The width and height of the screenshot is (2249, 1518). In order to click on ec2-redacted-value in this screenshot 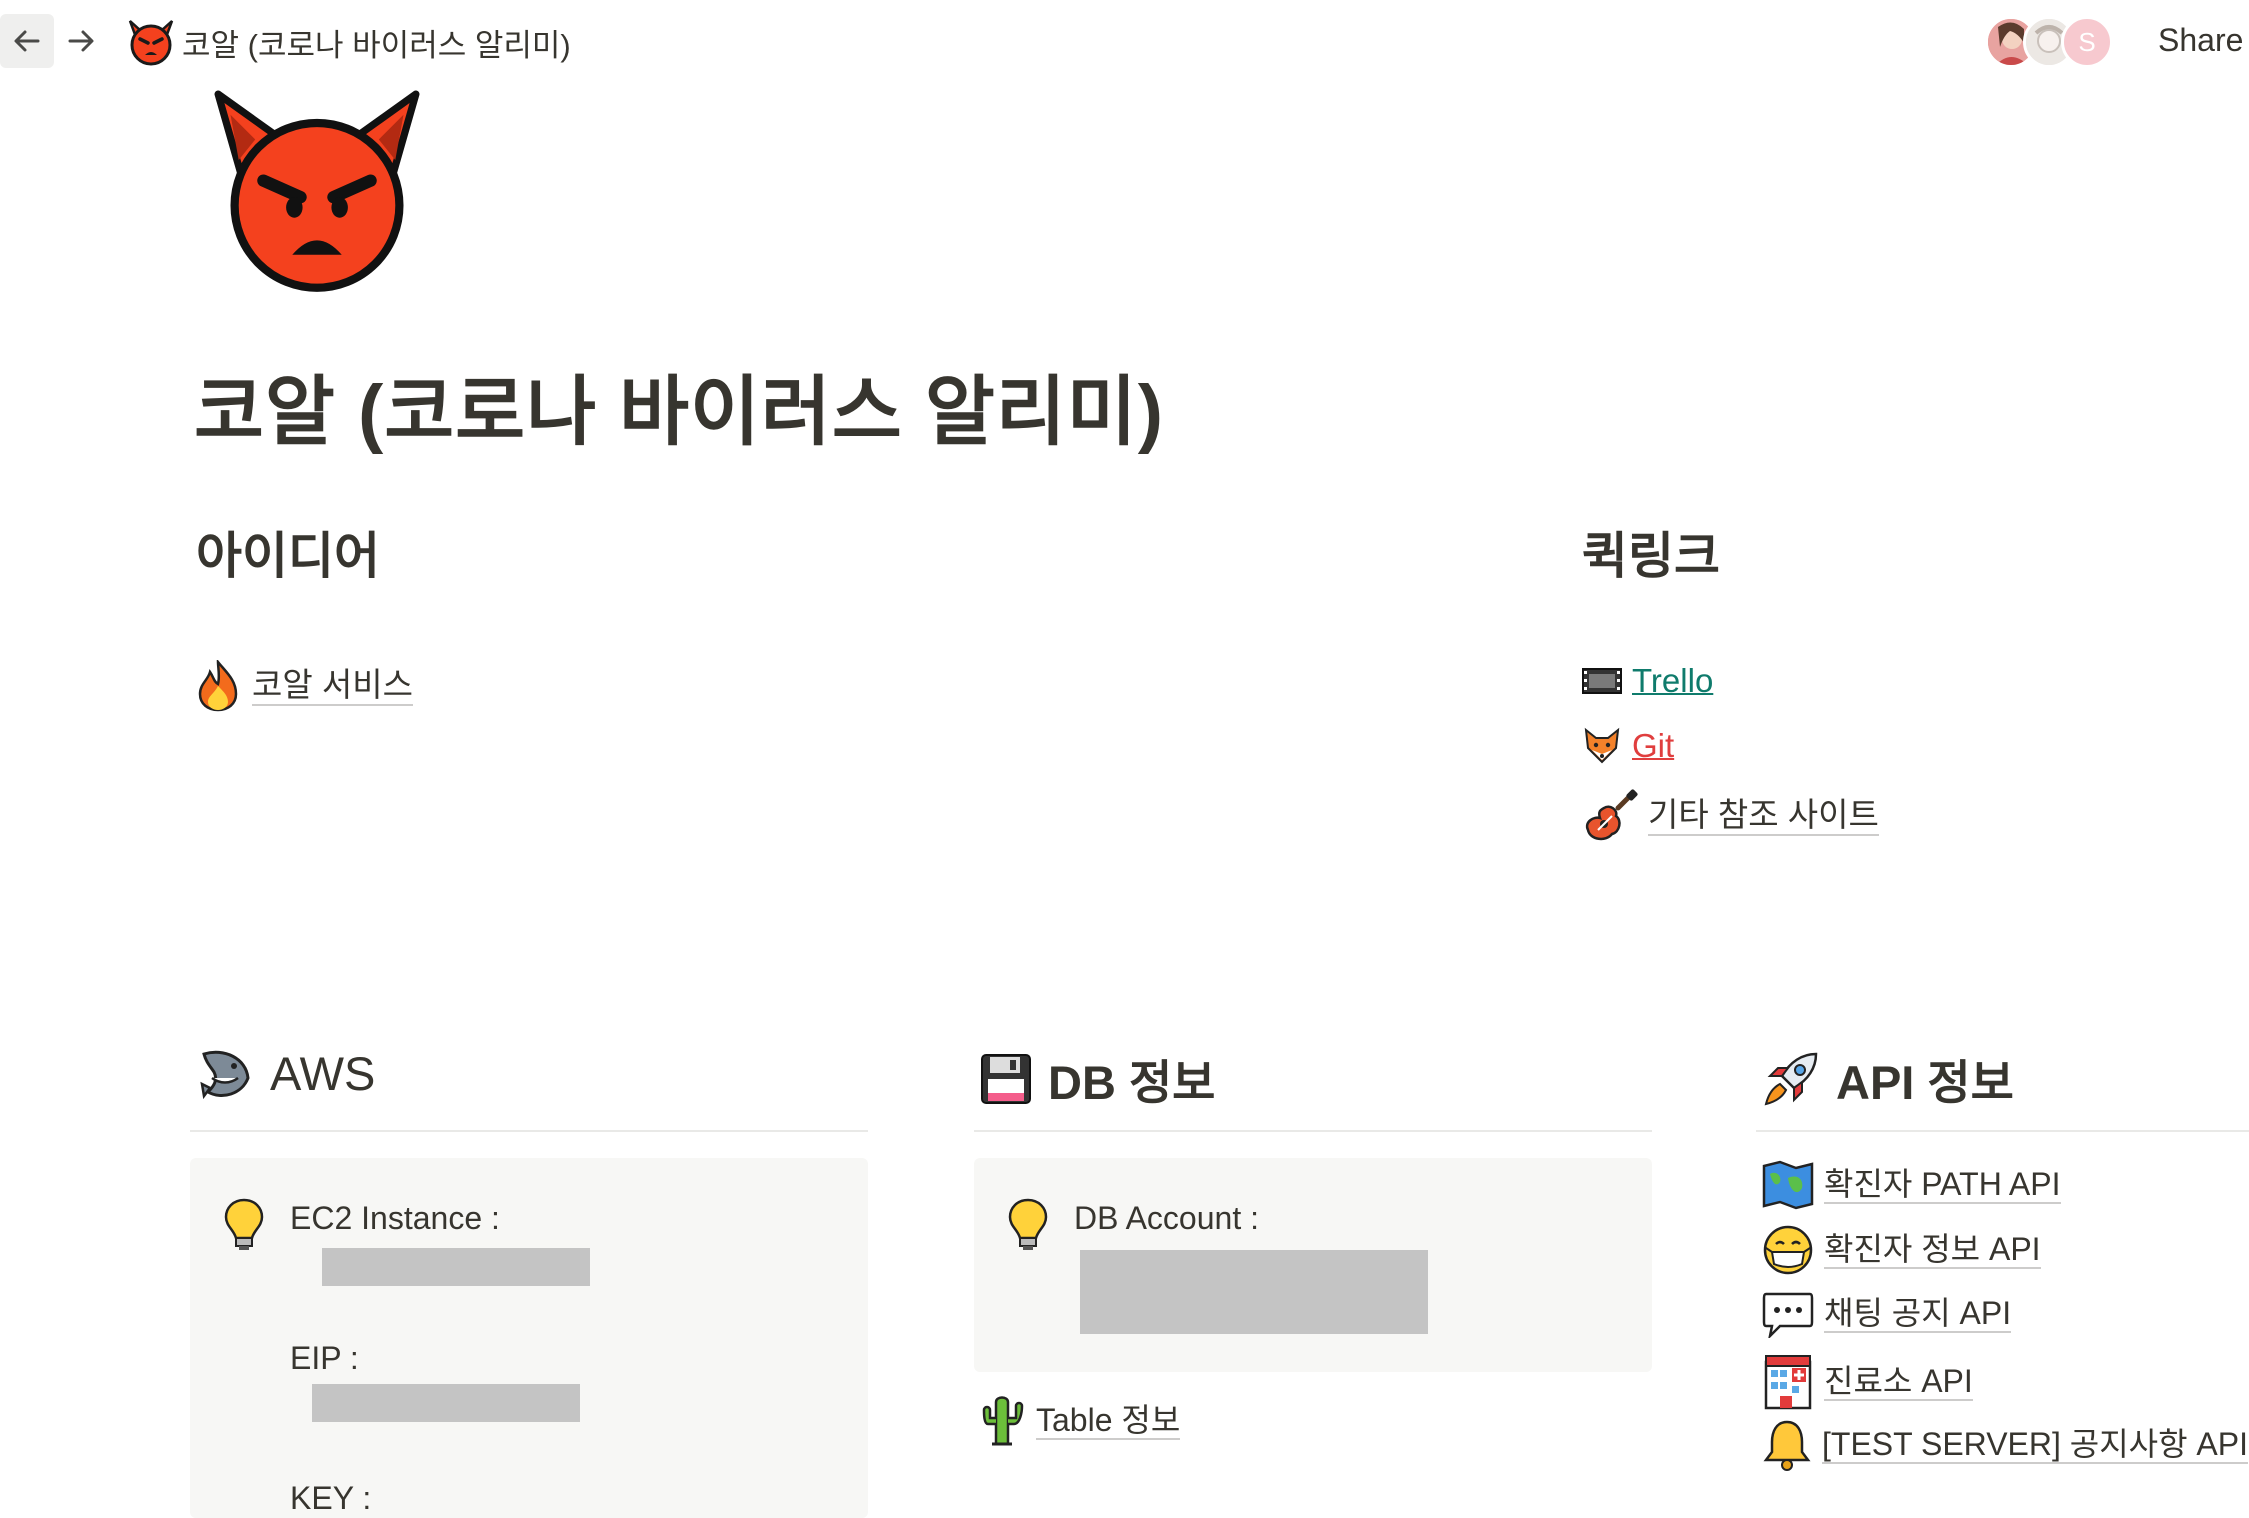, I will do `click(456, 1267)`.